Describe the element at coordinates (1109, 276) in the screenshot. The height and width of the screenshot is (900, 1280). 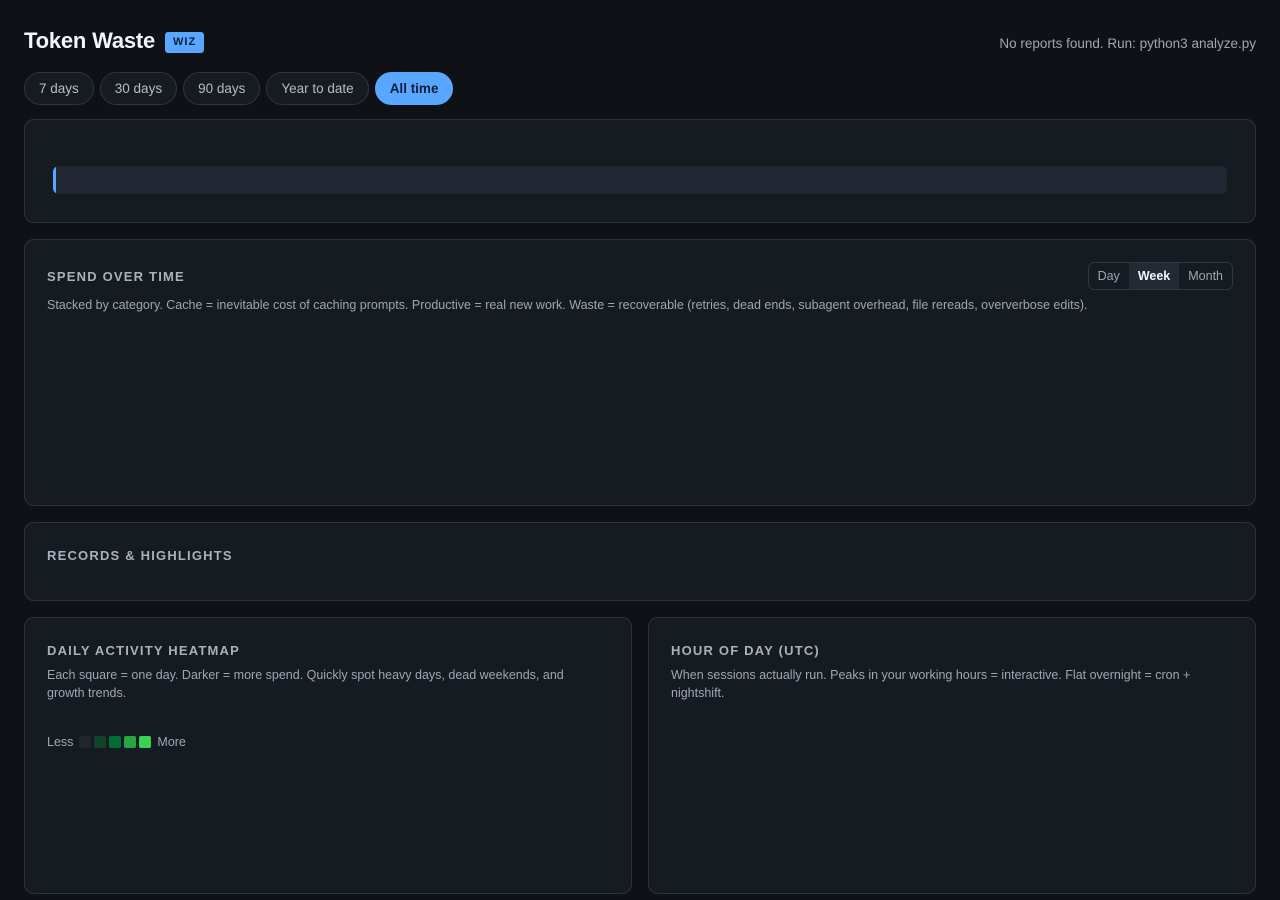
I see `granularity-day-button: Day` at that location.